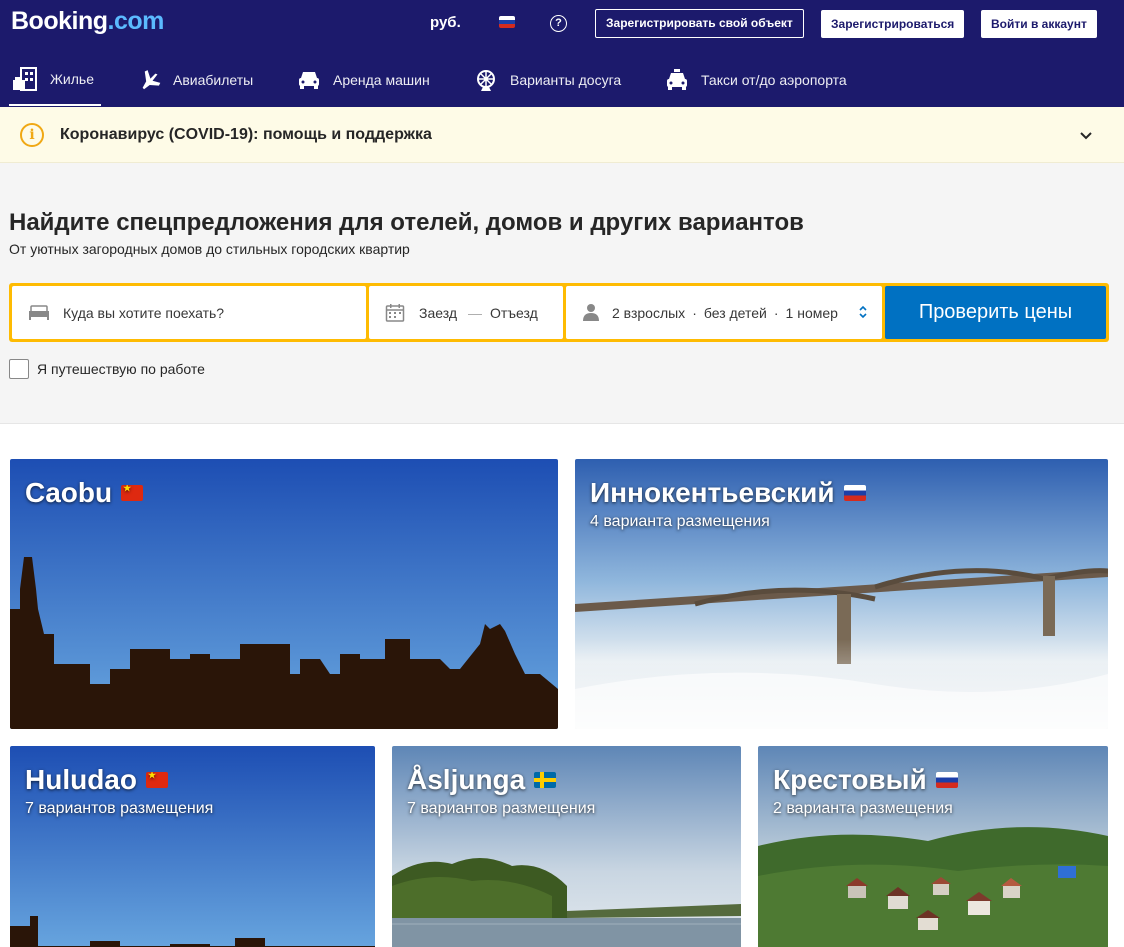  I want to click on work-trip-checkbox-row: Я путешествую по работе, so click(107, 369).